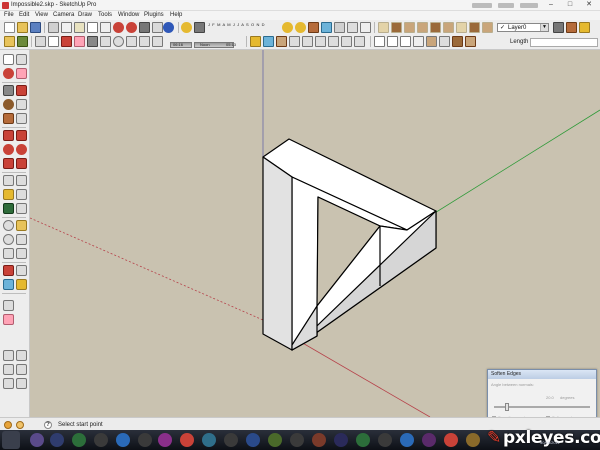 This screenshot has height=450, width=600. Describe the element at coordinates (168, 27) in the screenshot. I see `help-icon` at that location.